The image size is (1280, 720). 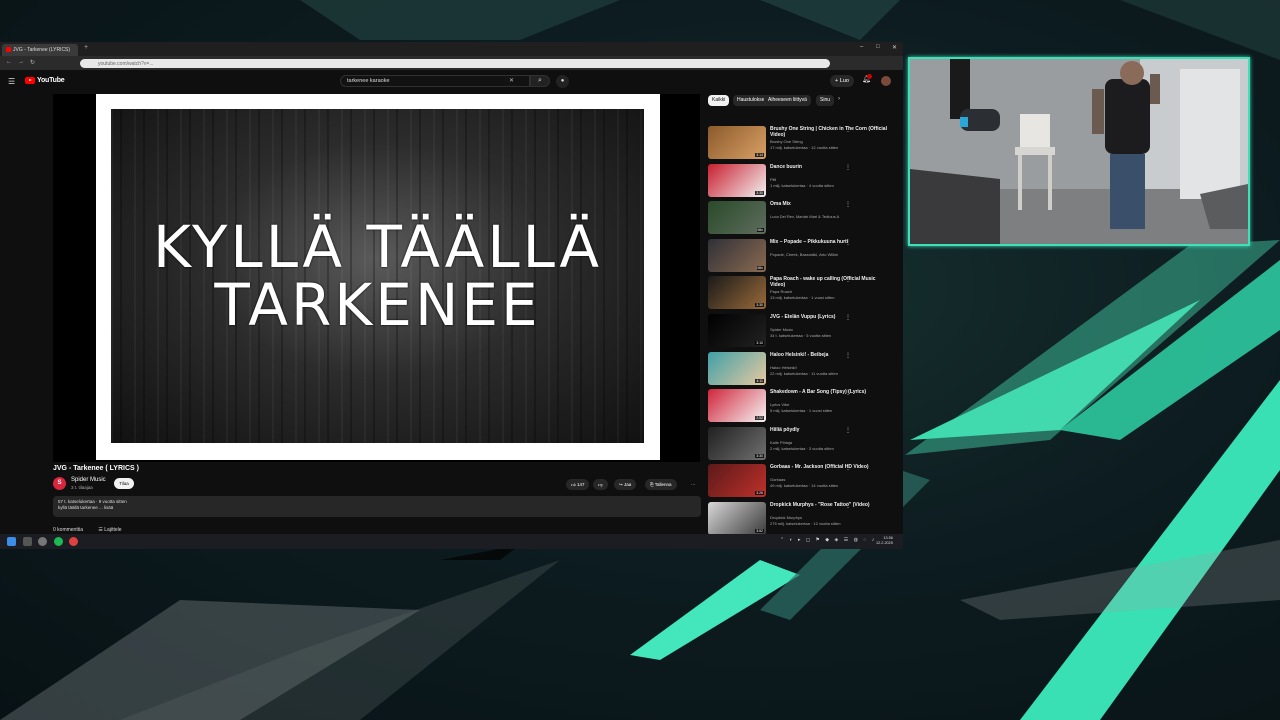 I want to click on chevron-right-icon: ›, so click(x=839, y=99).